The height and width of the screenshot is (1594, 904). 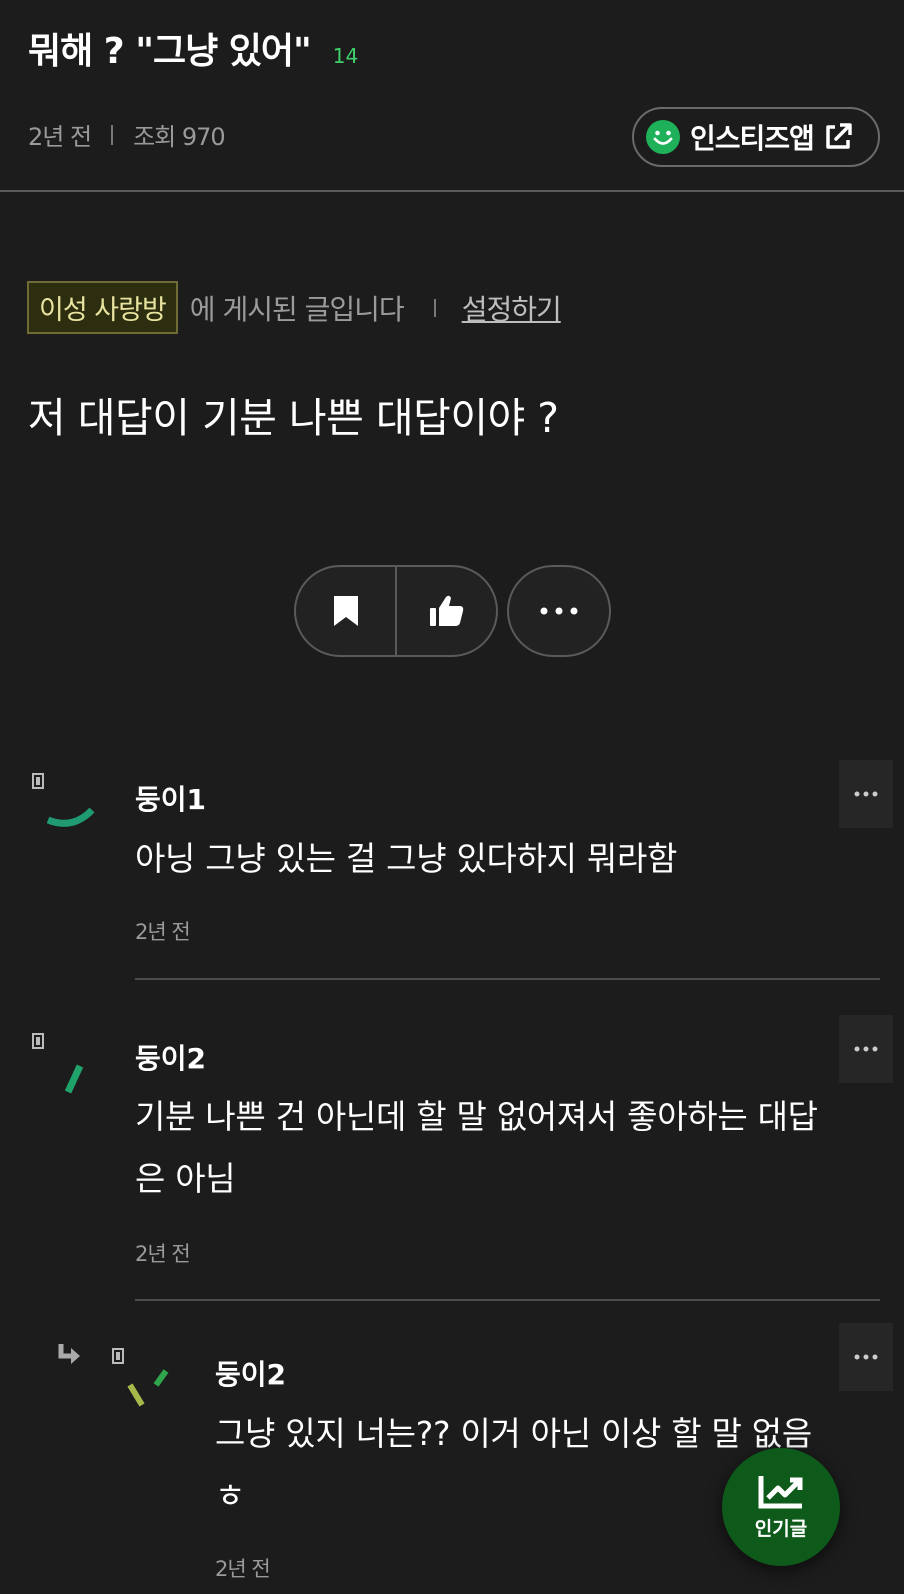 What do you see at coordinates (170, 51) in the screenshot?
I see `page-title: 뭐해 ? "그냥 있어"` at bounding box center [170, 51].